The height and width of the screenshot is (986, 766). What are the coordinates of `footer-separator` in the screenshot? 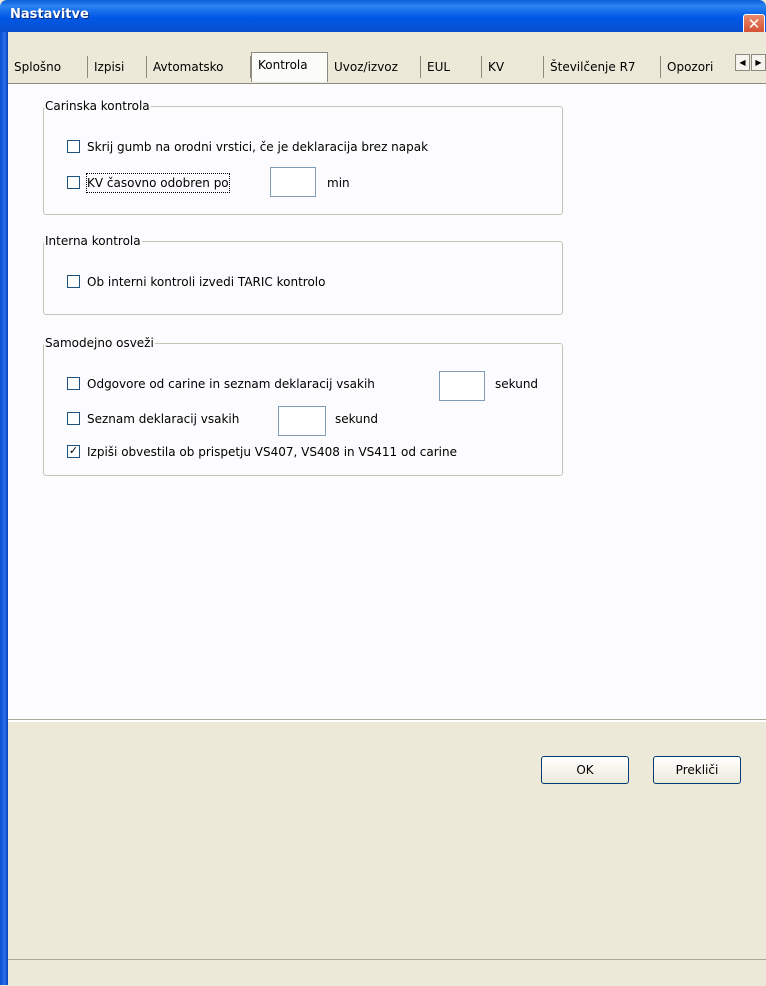 It's located at (387, 720).